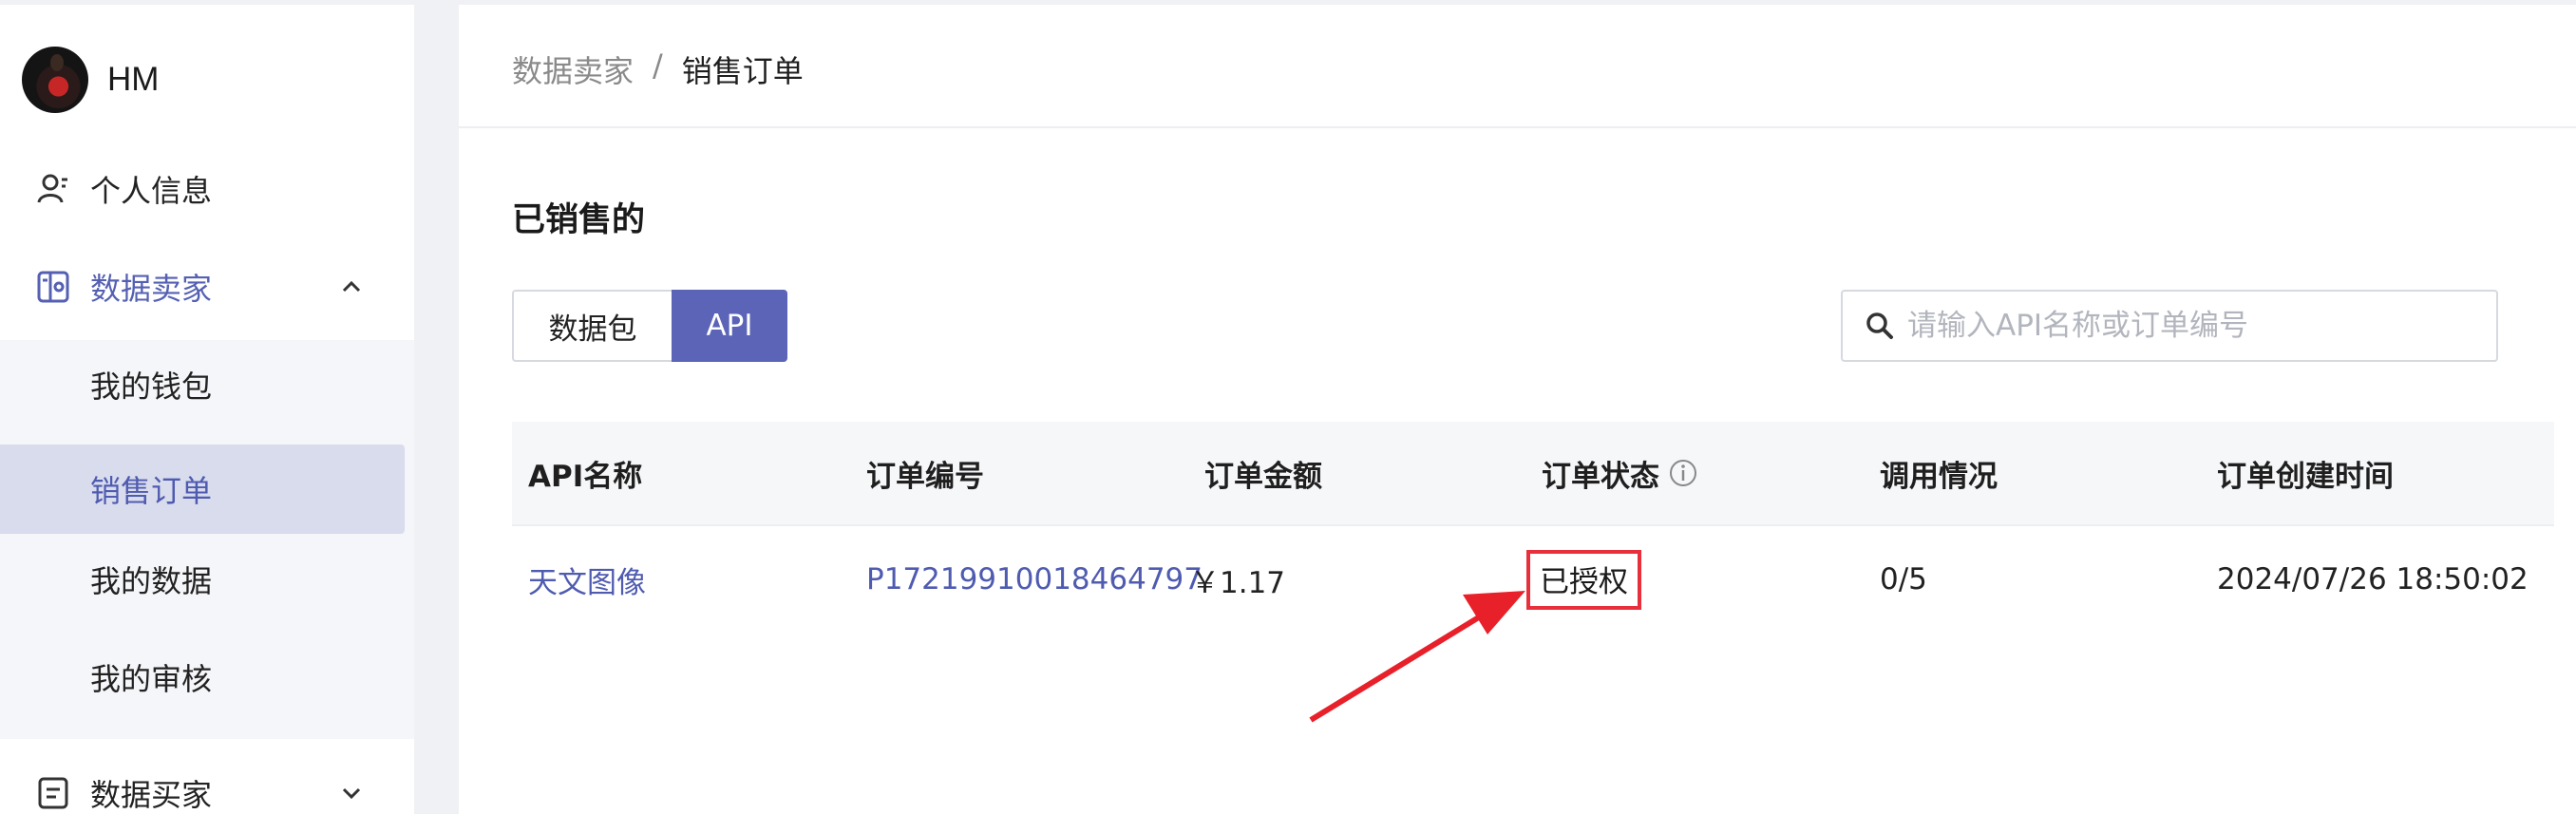 The image size is (2576, 814). What do you see at coordinates (742, 71) in the screenshot?
I see `breadcrumb-current: 销售订单` at bounding box center [742, 71].